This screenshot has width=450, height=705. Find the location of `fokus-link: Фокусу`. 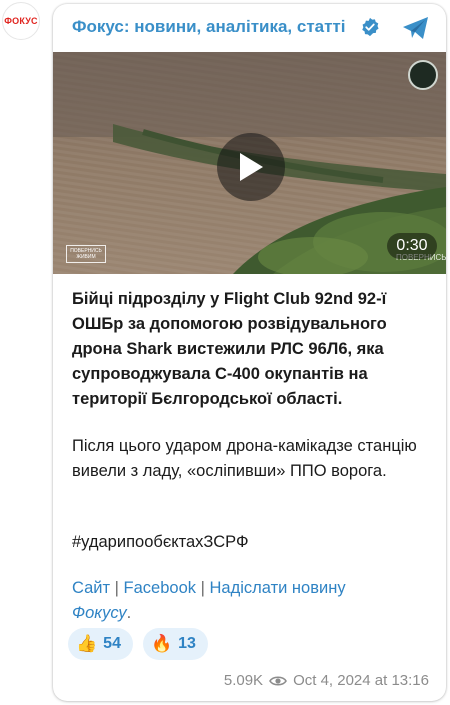

fokus-link: Фокусу is located at coordinates (99, 613).